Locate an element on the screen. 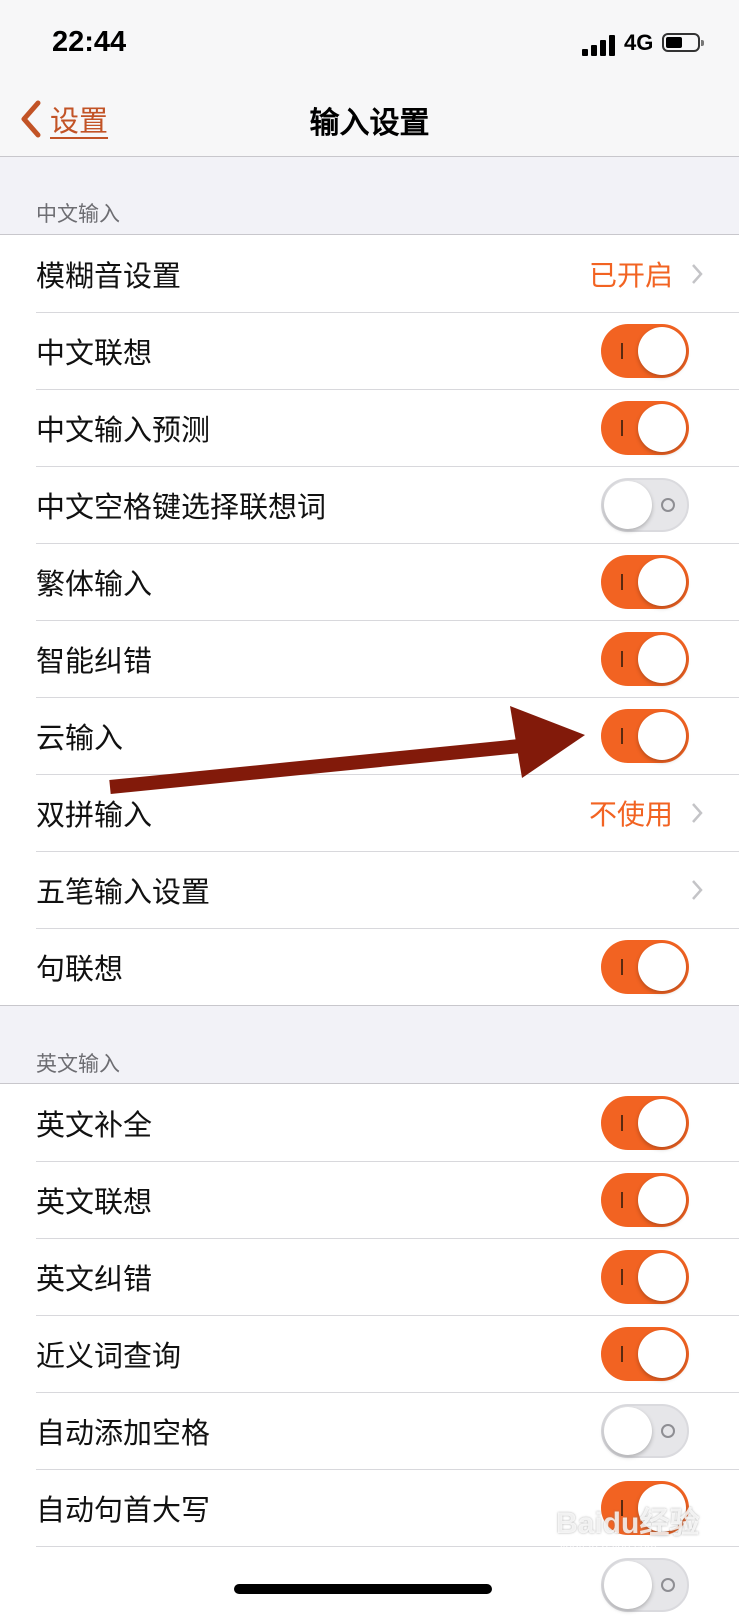  setting-row-auto-space: 自动添加空格 is located at coordinates (369, 1430).